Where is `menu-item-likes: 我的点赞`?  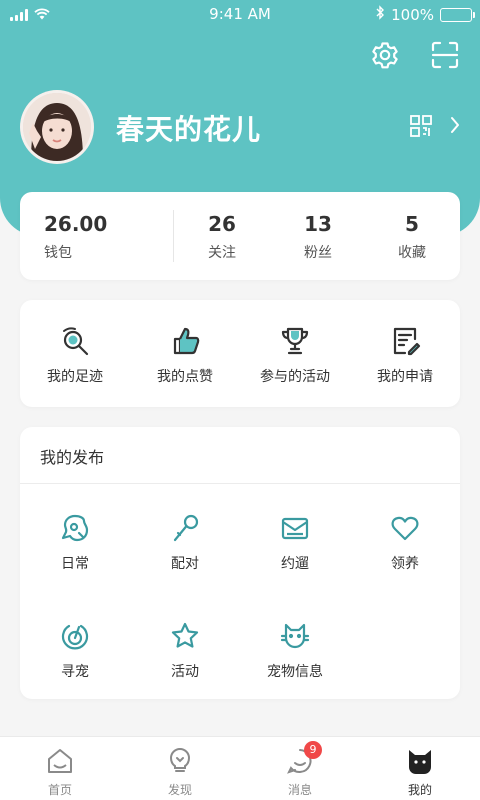
menu-item-likes: 我的点赞 is located at coordinates (185, 355).